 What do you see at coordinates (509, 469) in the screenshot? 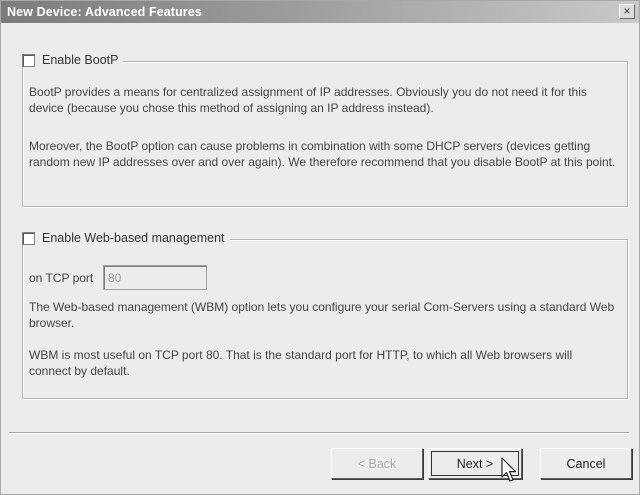
I see `arrow-pointer-icon` at bounding box center [509, 469].